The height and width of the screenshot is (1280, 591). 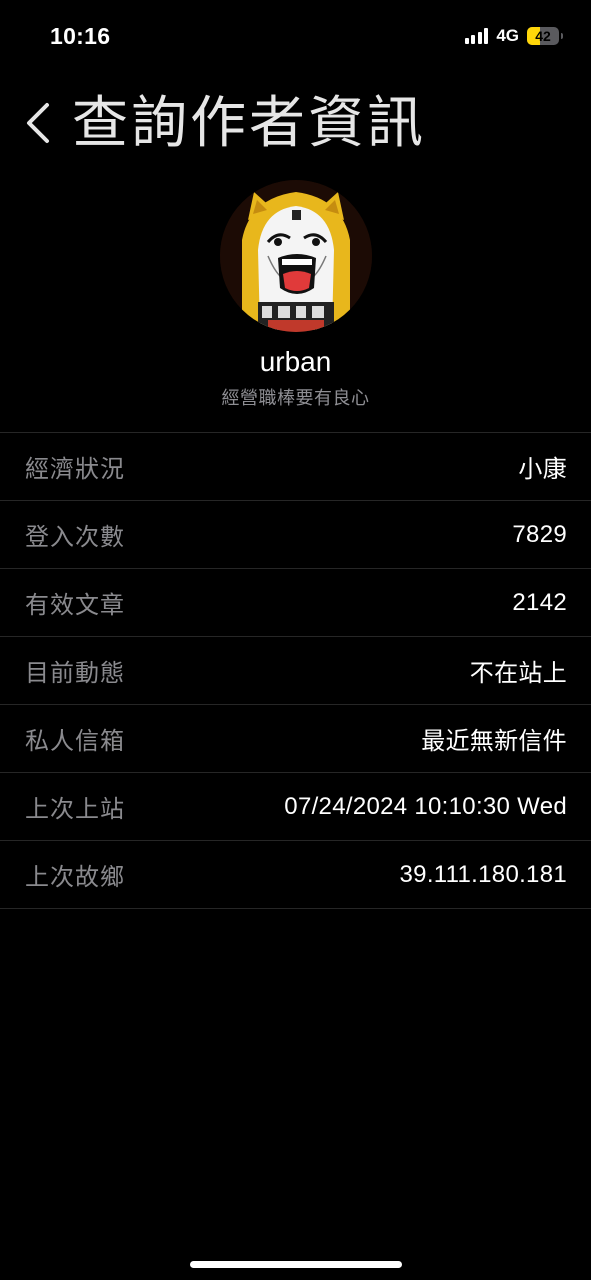 What do you see at coordinates (295, 38) in the screenshot?
I see `status-bar: 10:16 4G 42` at bounding box center [295, 38].